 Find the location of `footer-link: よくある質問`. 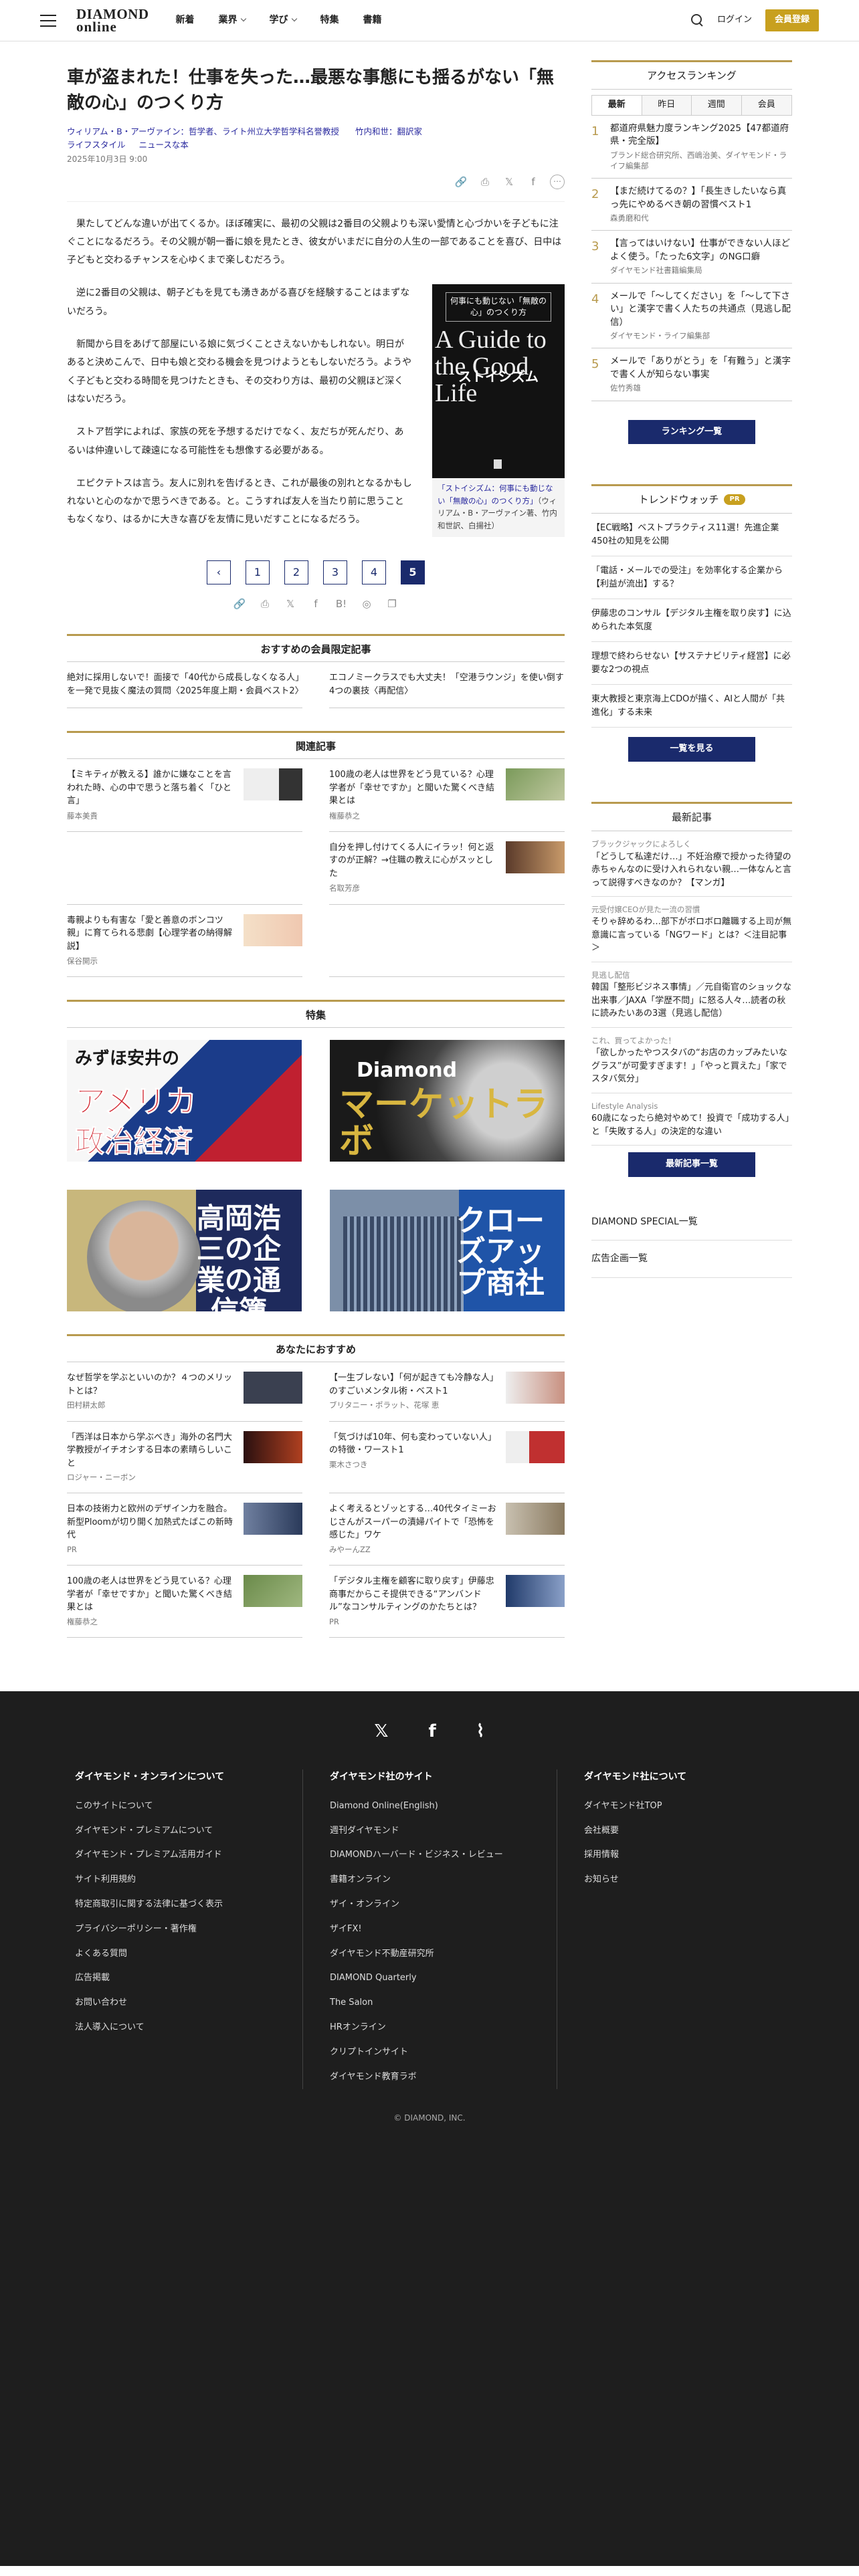

footer-link: よくある質問 is located at coordinates (175, 1954).